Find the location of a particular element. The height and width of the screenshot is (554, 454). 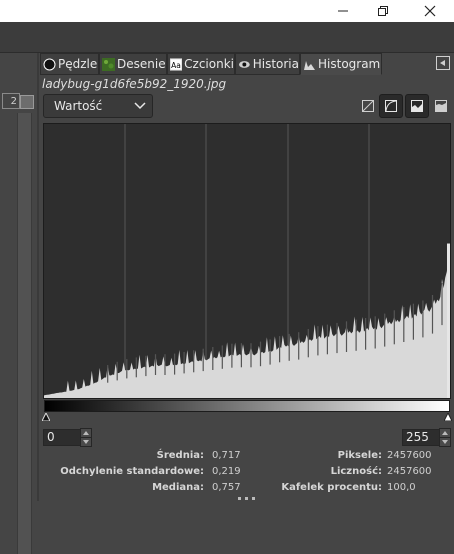

font-icon: Aa is located at coordinates (176, 64).